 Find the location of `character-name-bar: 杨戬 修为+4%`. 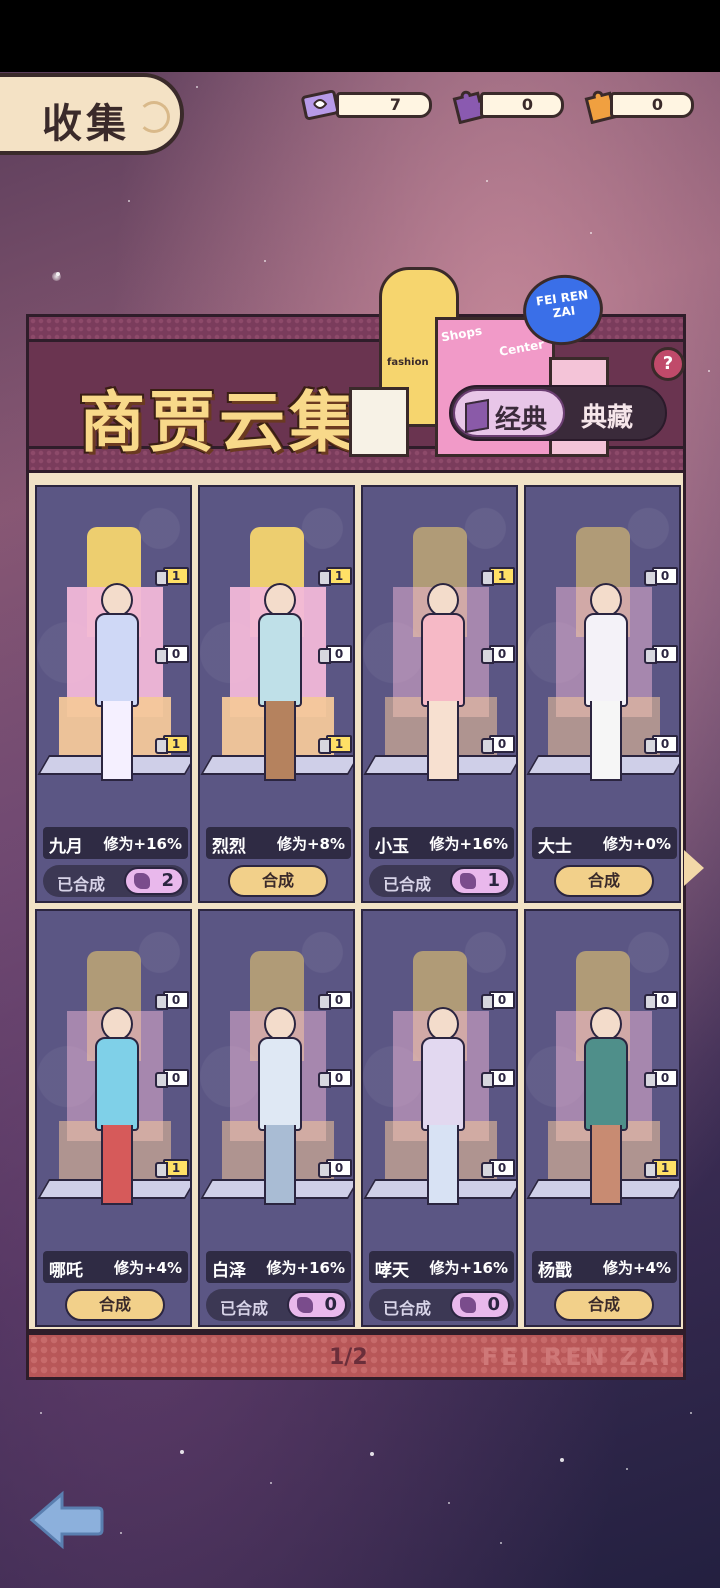

character-name-bar: 杨戬 修为+4% is located at coordinates (604, 1267).